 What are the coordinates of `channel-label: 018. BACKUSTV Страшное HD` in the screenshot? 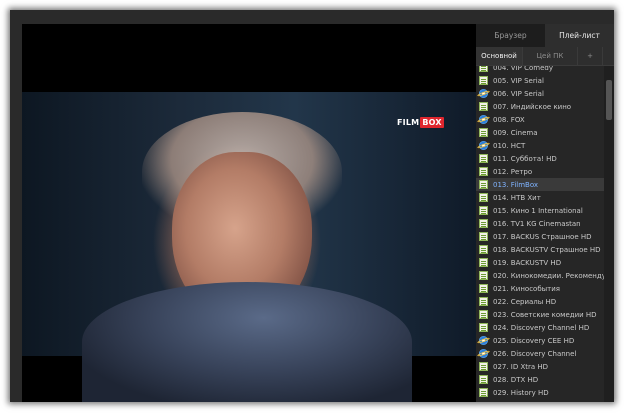 It's located at (547, 249).